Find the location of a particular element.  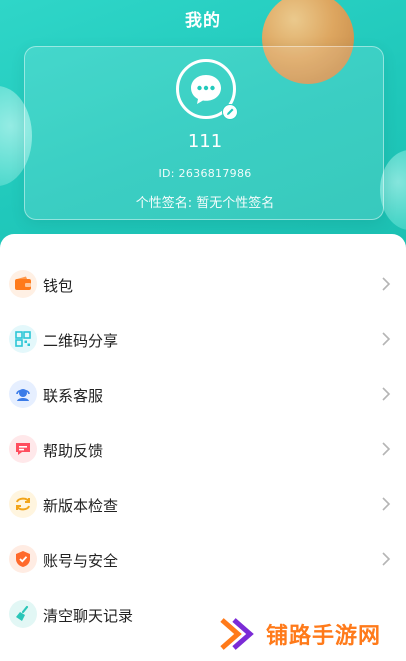

menu-label: 账号与安全 is located at coordinates (81, 561).